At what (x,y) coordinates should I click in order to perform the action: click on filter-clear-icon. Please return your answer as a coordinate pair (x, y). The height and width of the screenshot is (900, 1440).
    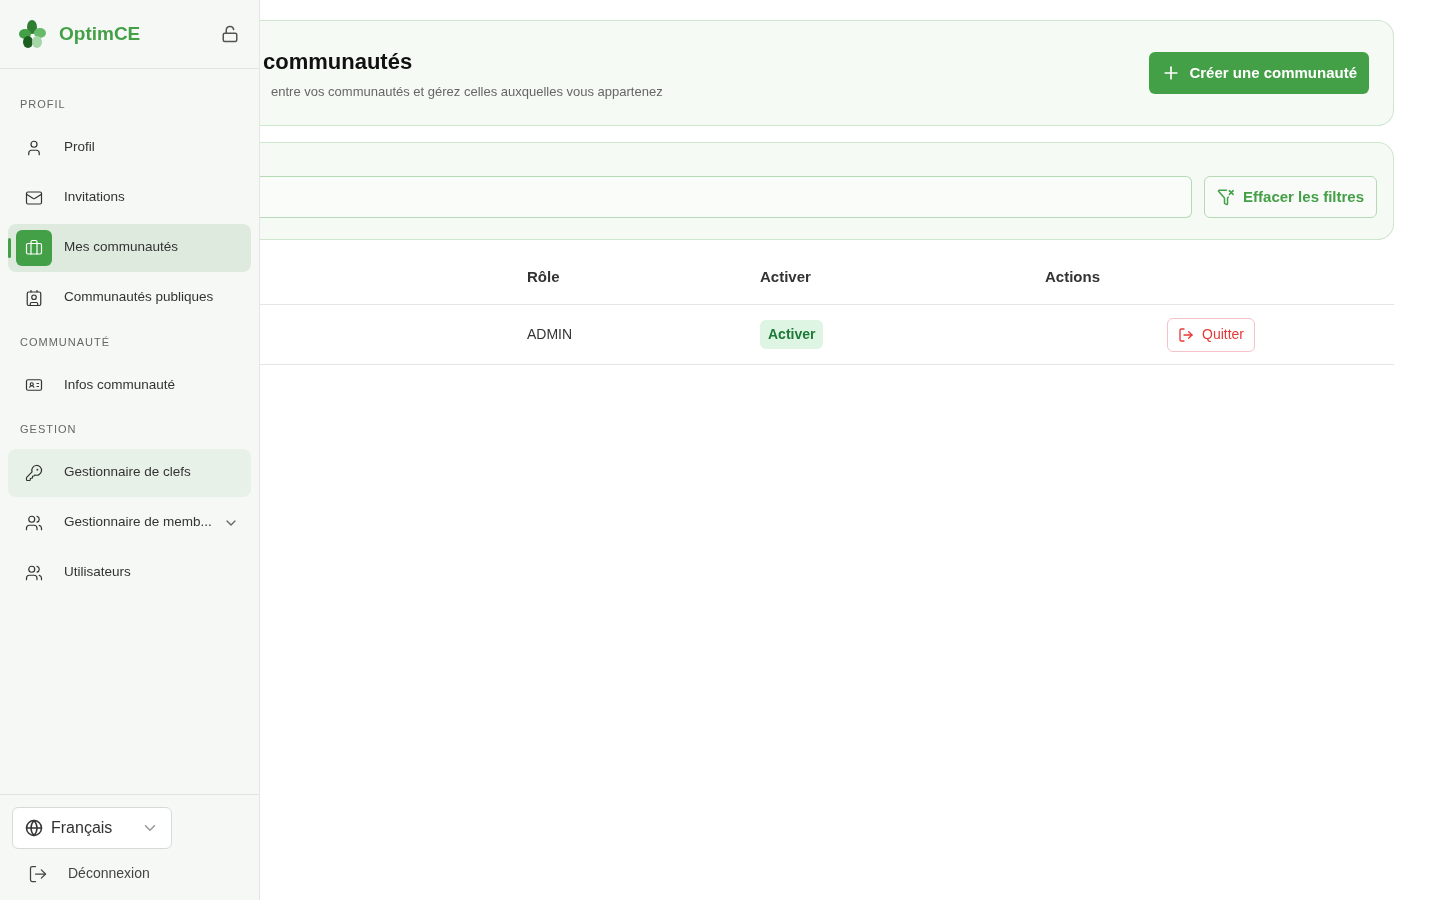
    Looking at the image, I should click on (1226, 197).